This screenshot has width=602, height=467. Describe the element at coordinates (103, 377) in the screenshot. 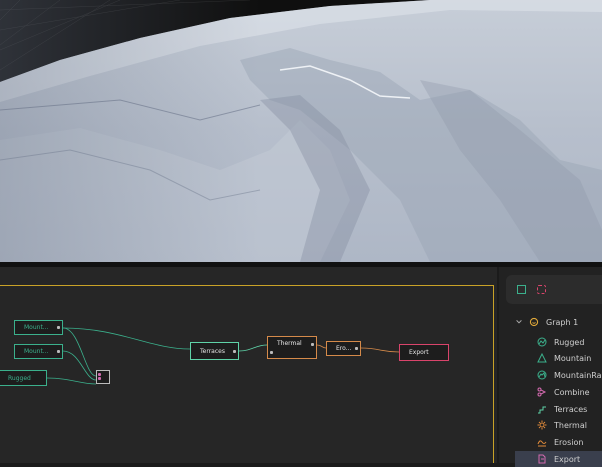

I see `node-combine` at that location.